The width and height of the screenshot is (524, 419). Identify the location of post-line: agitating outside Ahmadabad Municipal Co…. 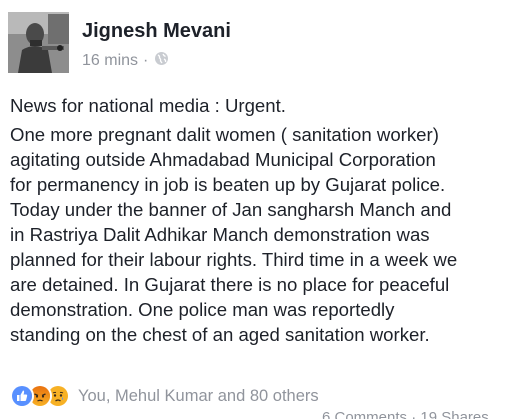
(223, 159).